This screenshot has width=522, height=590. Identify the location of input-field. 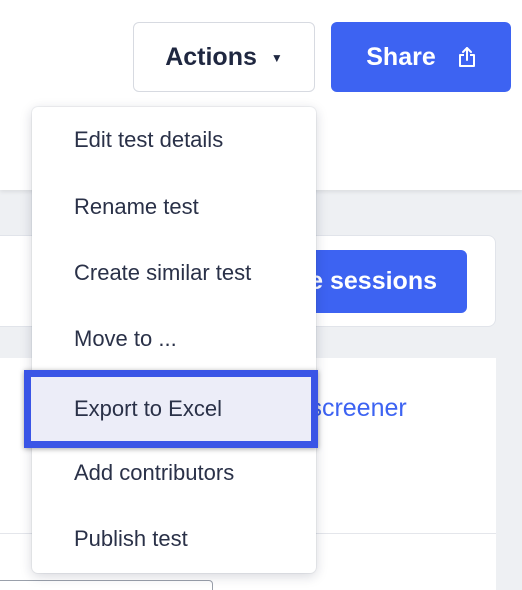
(106, 585).